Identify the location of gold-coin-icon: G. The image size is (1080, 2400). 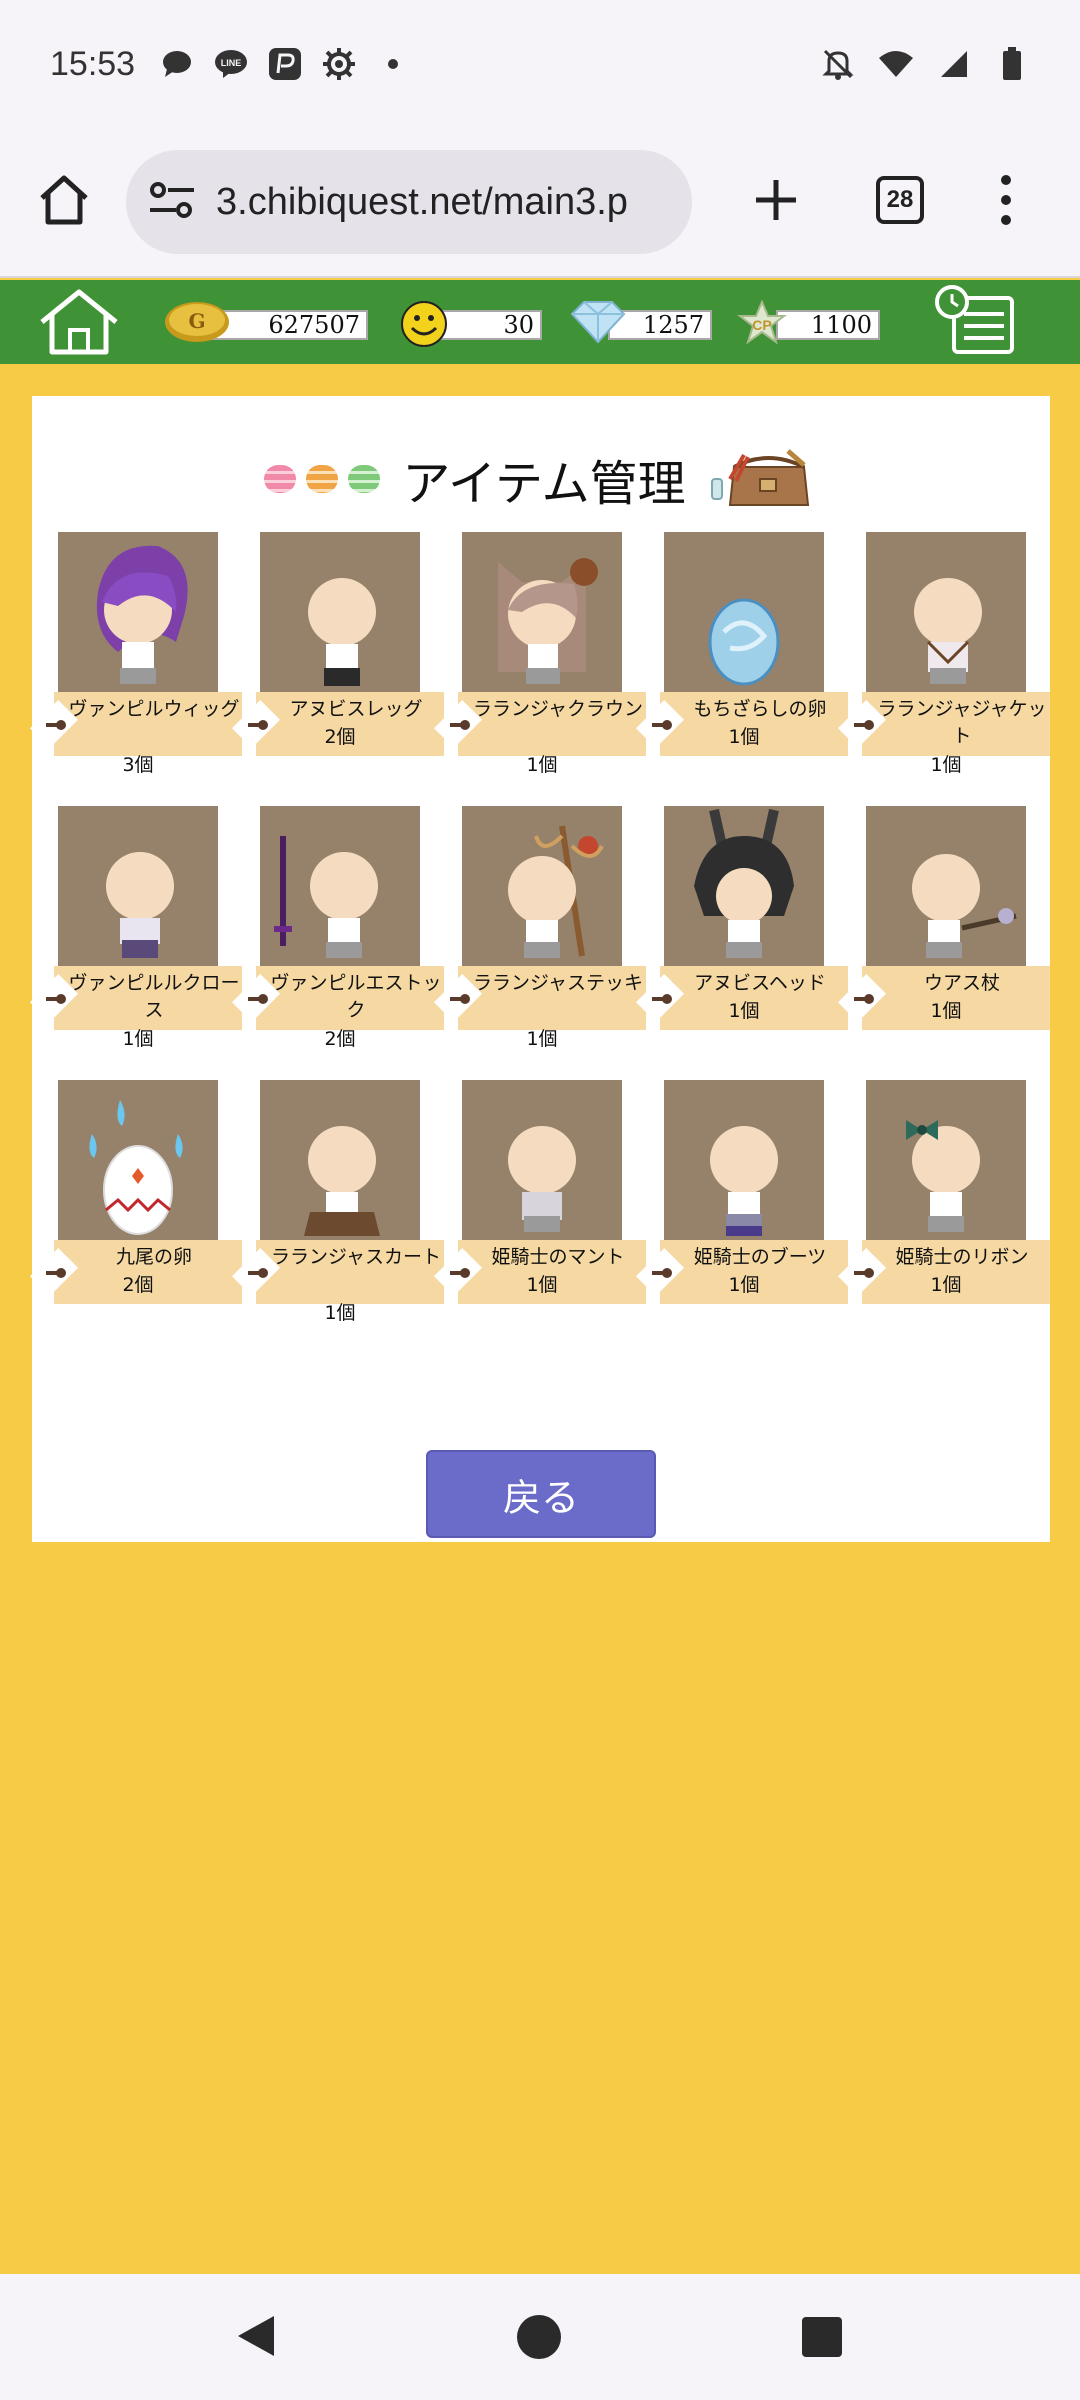
(196, 322).